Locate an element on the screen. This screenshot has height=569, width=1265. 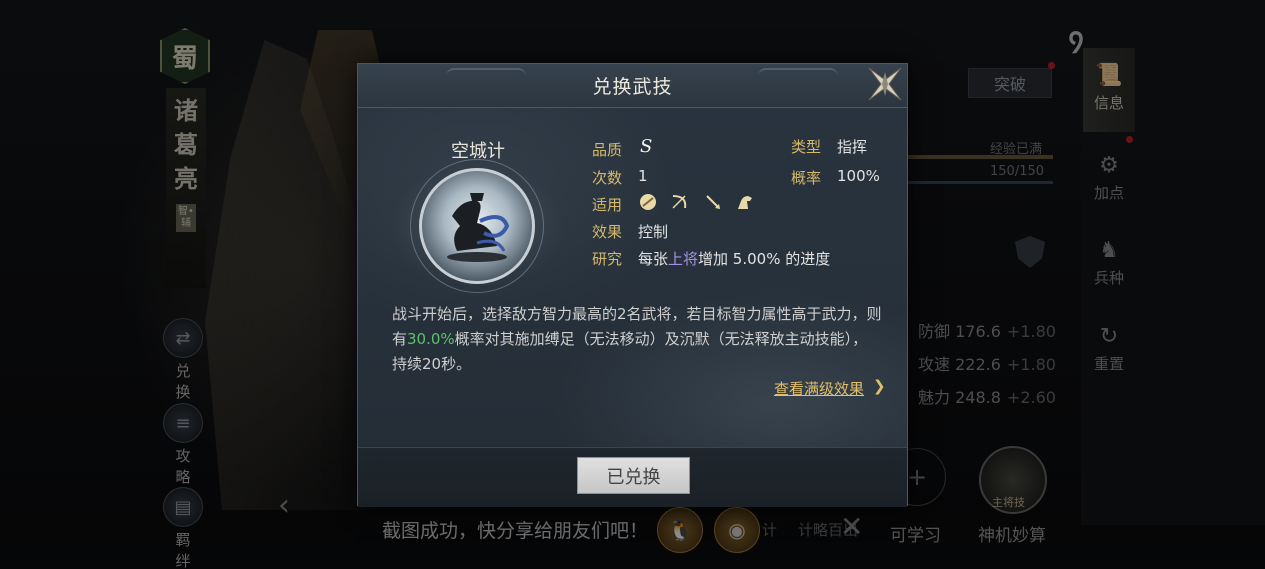
exchanged-button: 已兑换 is located at coordinates (633, 475).